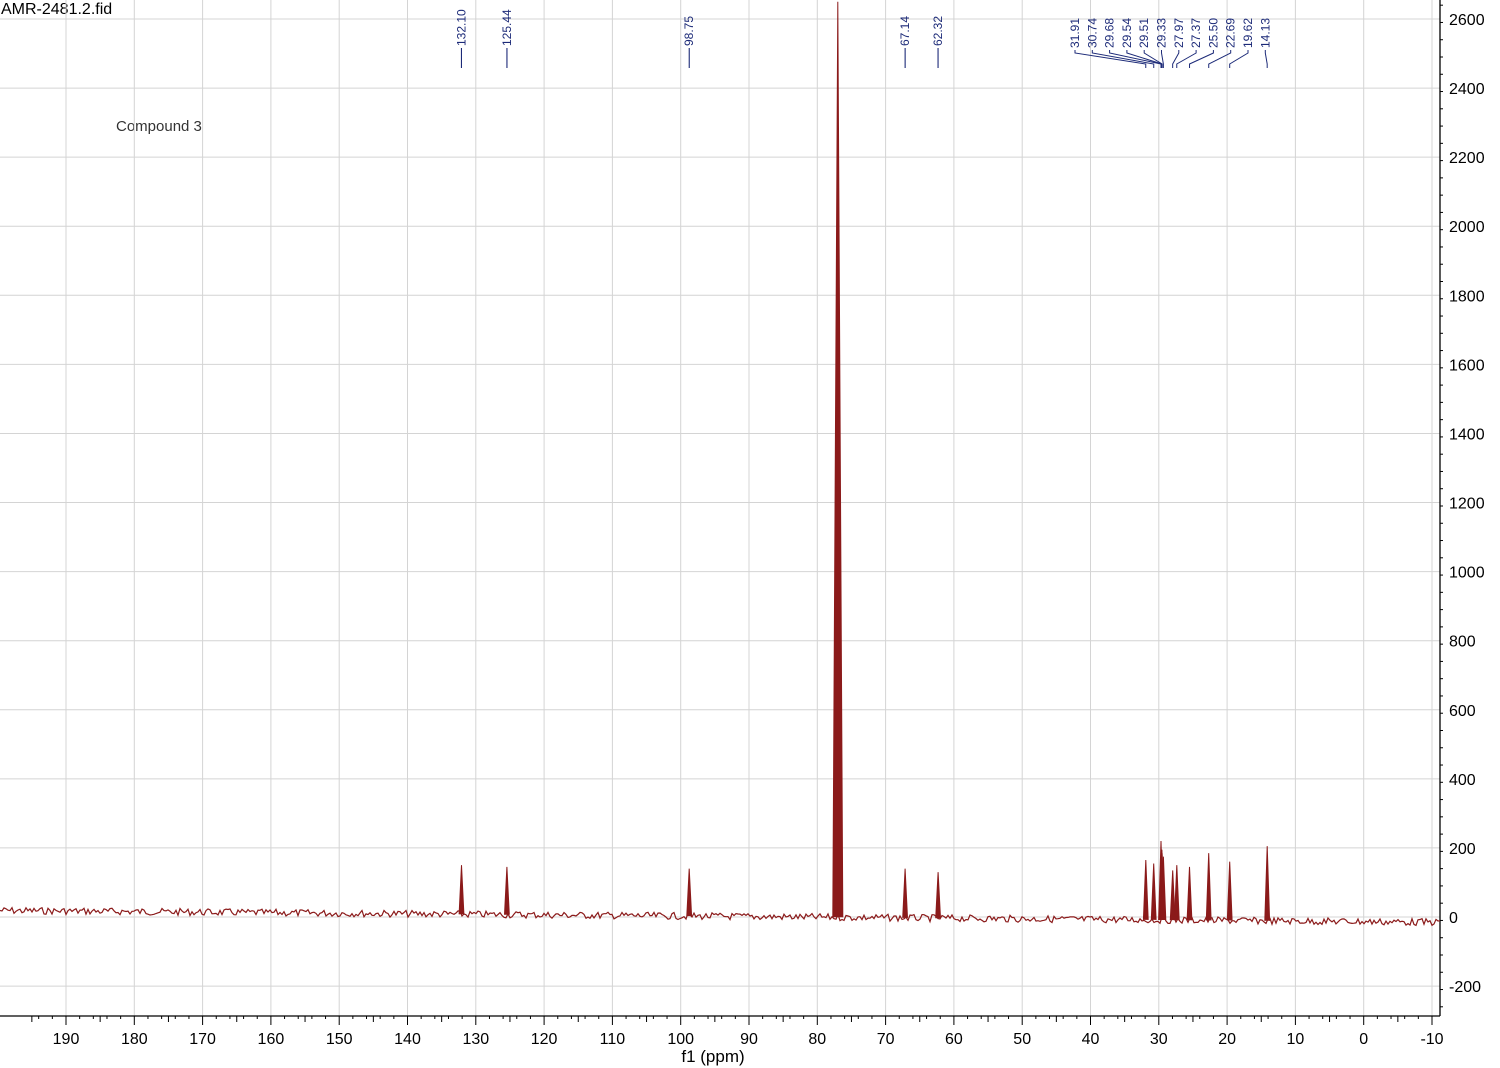  I want to click on y-tick-label: 400, so click(1462, 780).